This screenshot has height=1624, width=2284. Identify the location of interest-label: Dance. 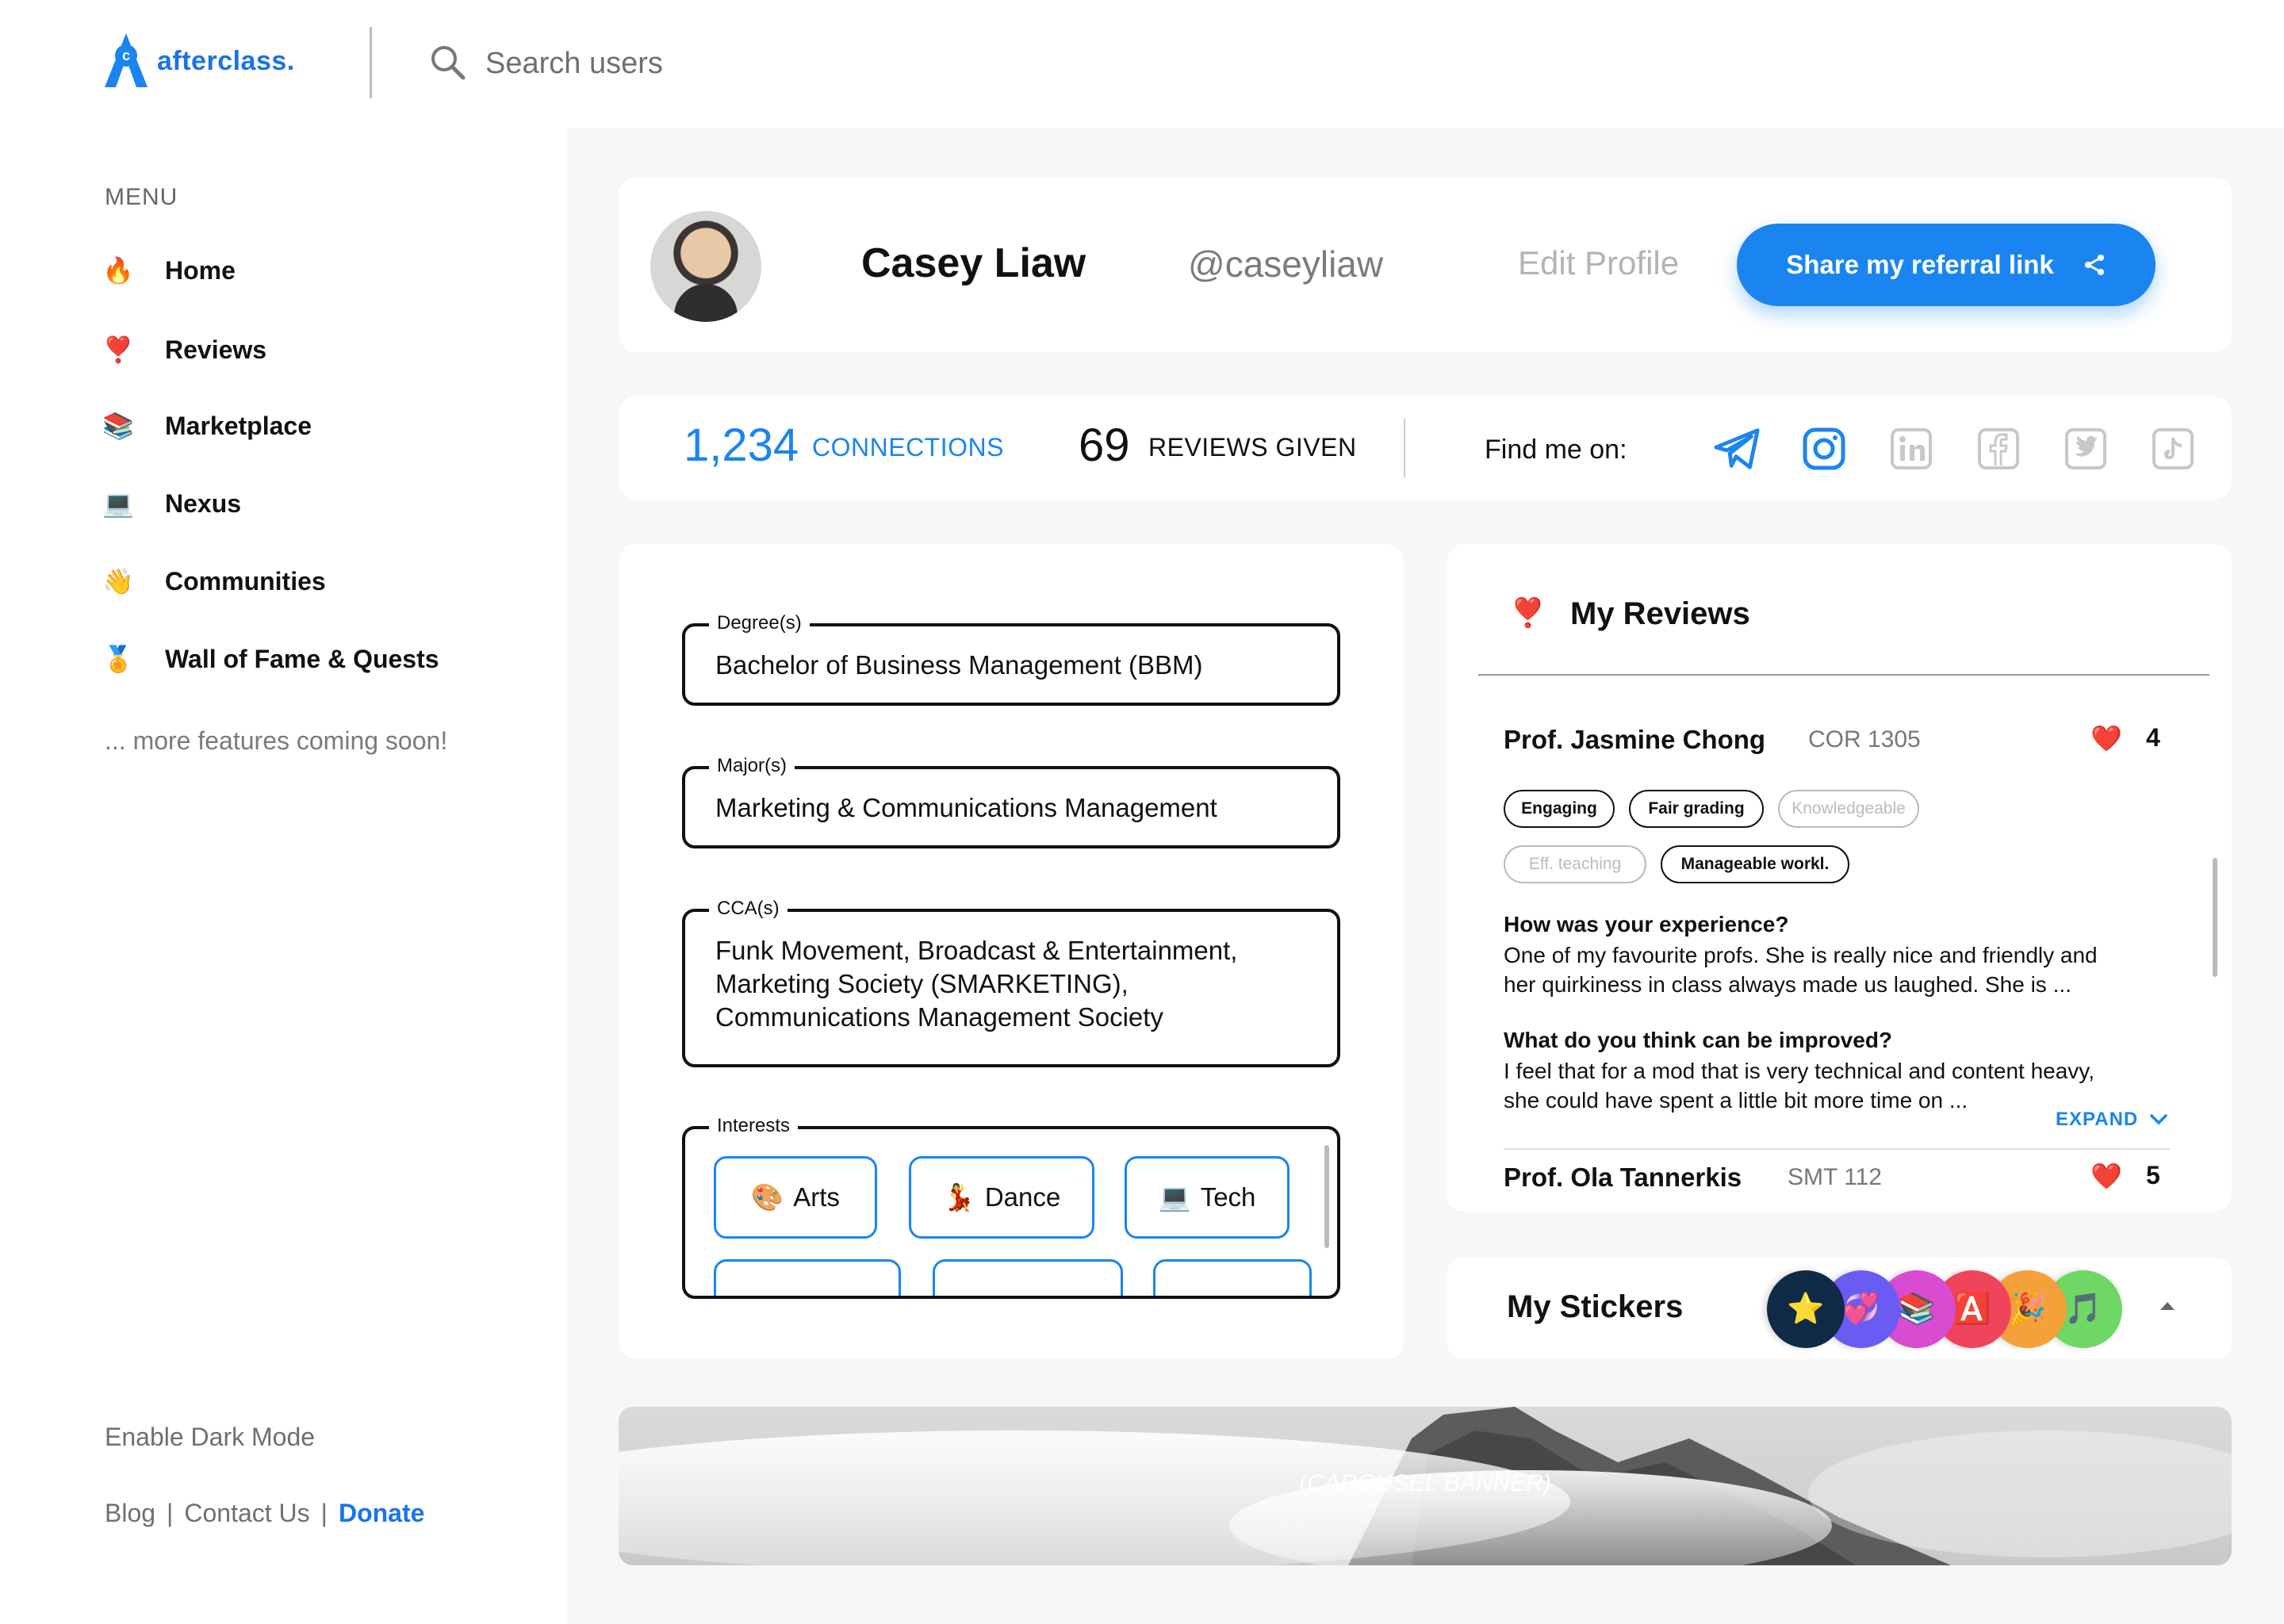
(1022, 1197).